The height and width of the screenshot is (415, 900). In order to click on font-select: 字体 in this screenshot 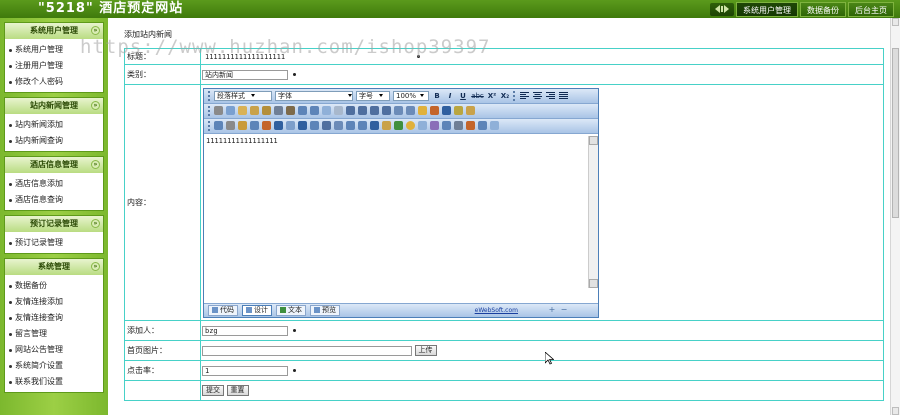, I will do `click(314, 95)`.